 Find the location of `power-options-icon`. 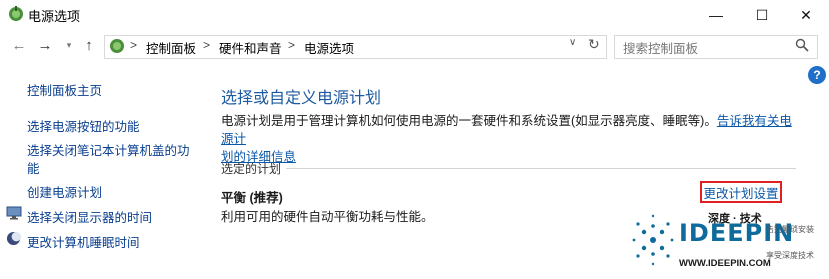

power-options-icon is located at coordinates (16, 13).